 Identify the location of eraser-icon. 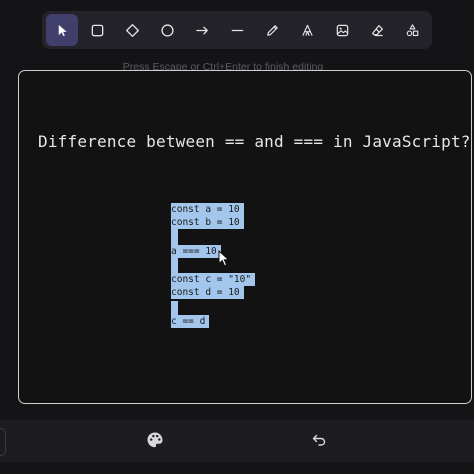
(377, 30).